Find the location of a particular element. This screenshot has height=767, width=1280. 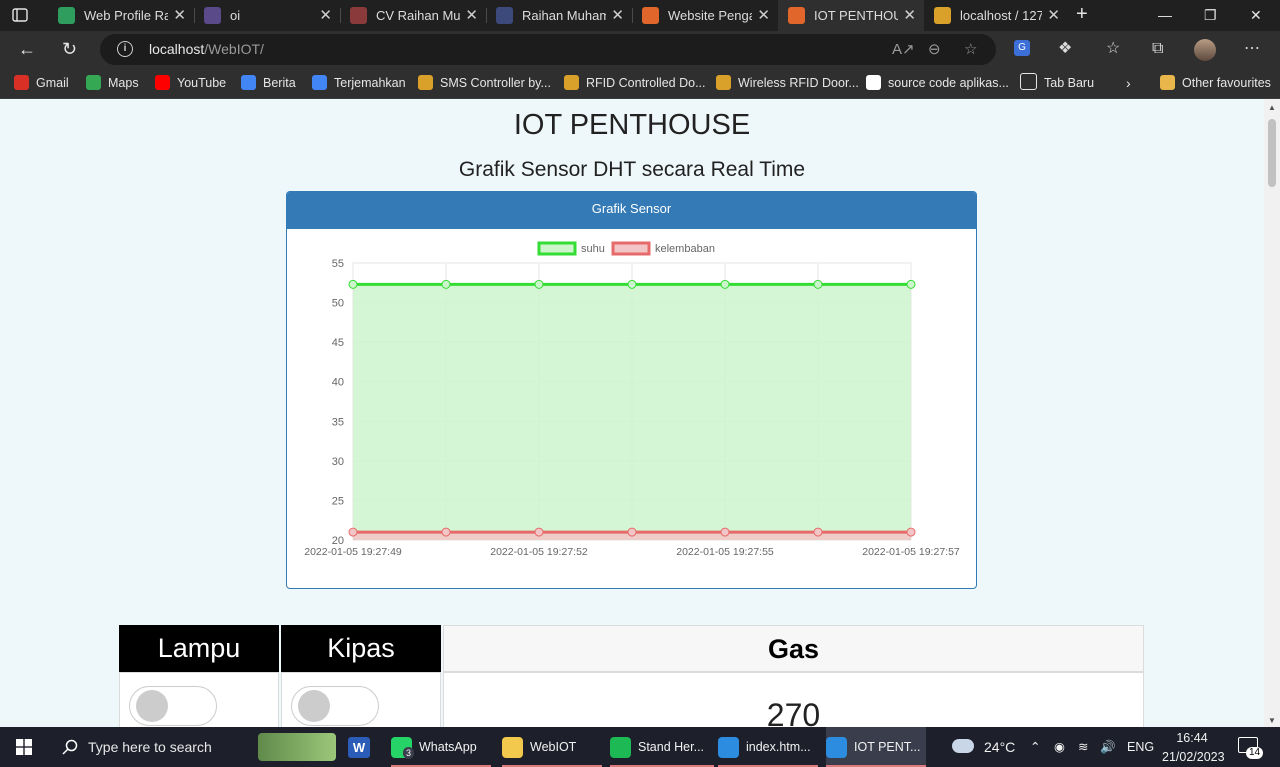

taskbar-search: Type here to search is located at coordinates (148, 747).